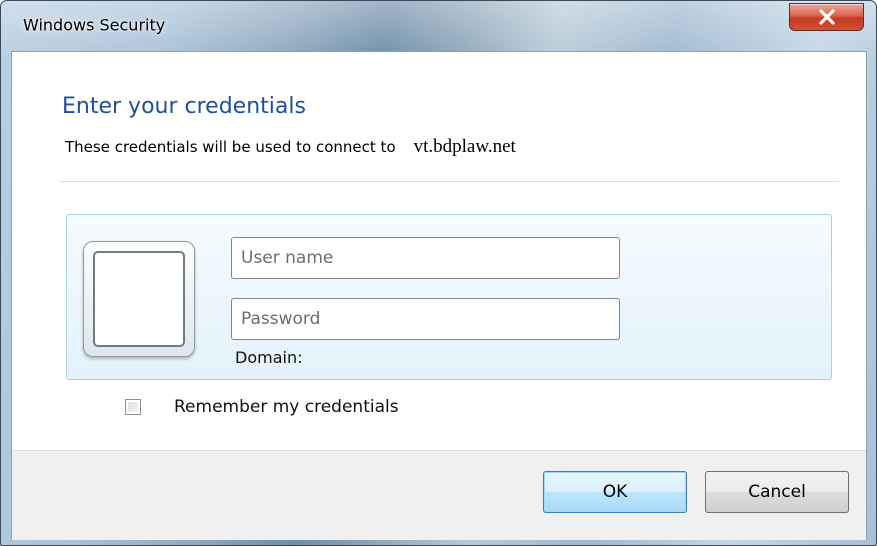 Image resolution: width=877 pixels, height=546 pixels. Describe the element at coordinates (133, 407) in the screenshot. I see `remember-checkbox` at that location.